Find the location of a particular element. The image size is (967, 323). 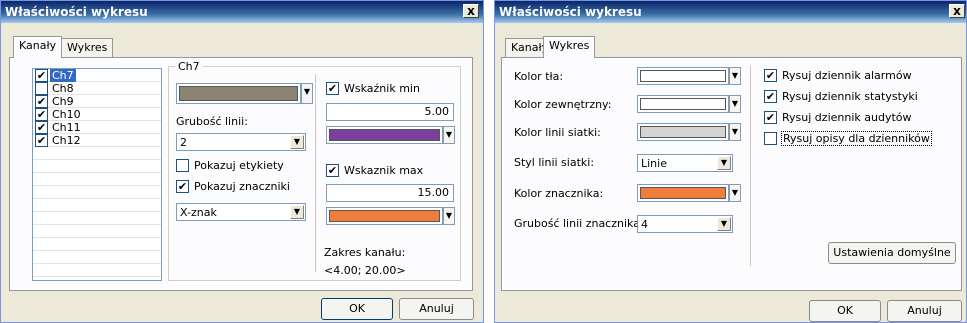

channel-checkbox-ch9: ✔ is located at coordinates (41, 101).